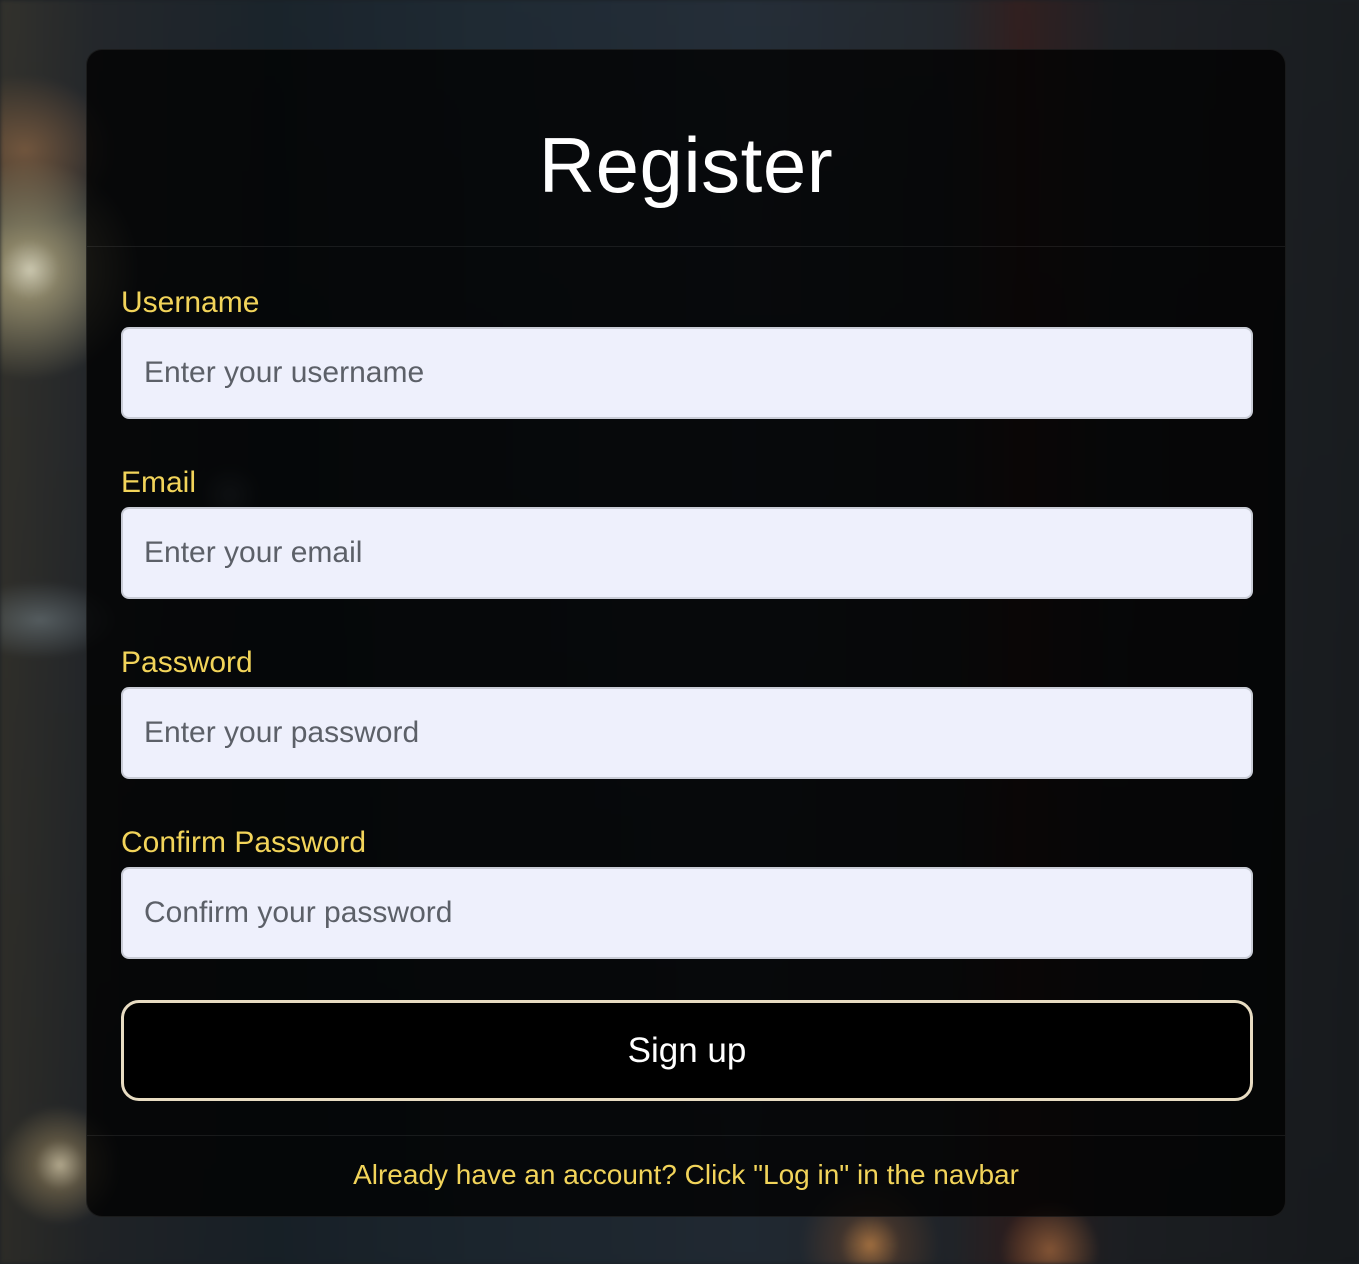 Image resolution: width=1359 pixels, height=1264 pixels. I want to click on username-input, so click(687, 373).